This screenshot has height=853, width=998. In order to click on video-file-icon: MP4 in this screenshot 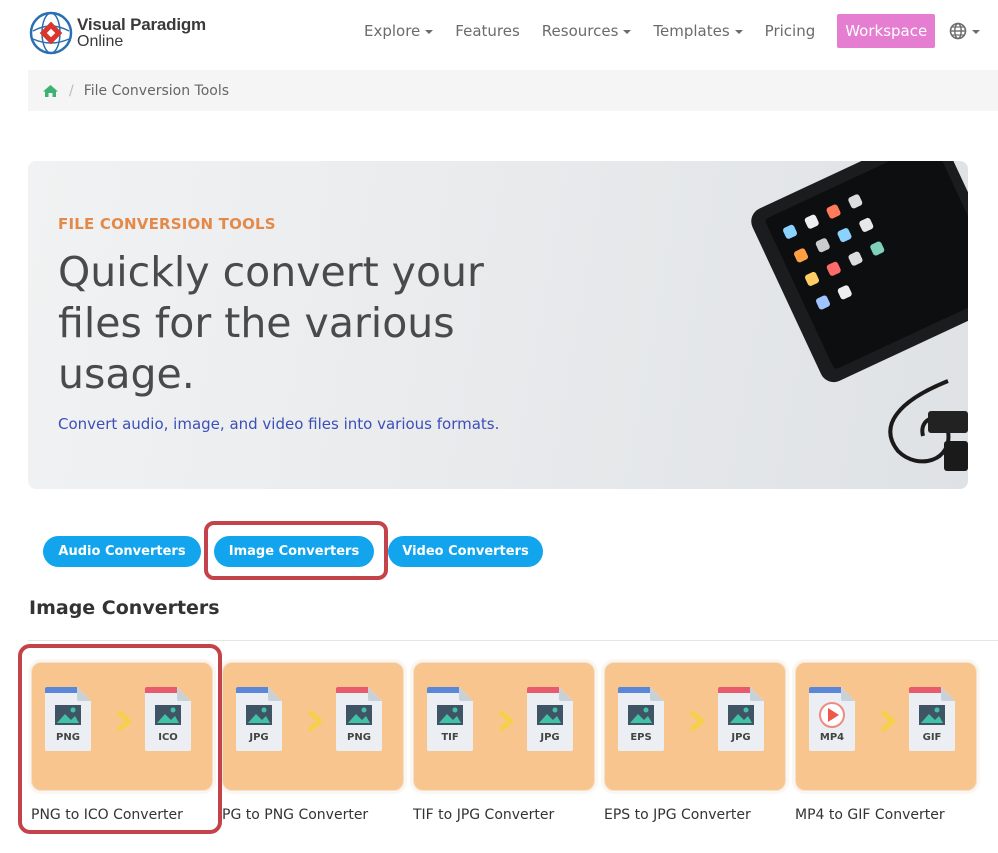, I will do `click(832, 719)`.